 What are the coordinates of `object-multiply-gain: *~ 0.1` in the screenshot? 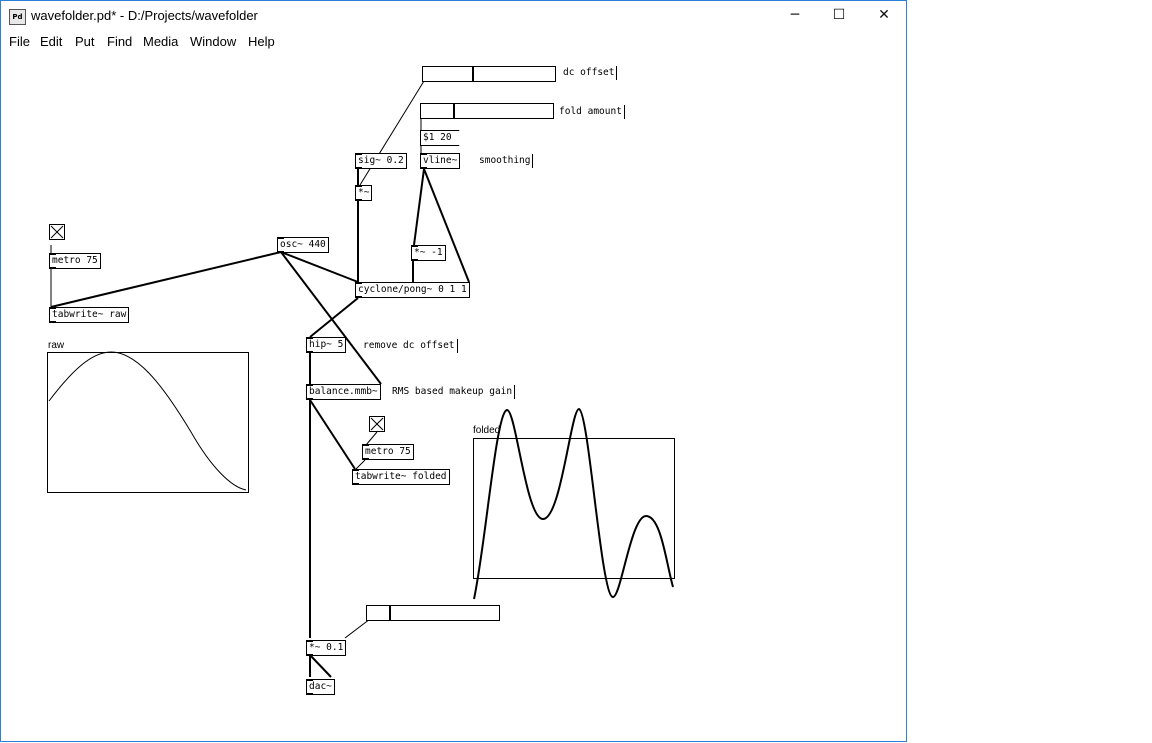 It's located at (326, 648).